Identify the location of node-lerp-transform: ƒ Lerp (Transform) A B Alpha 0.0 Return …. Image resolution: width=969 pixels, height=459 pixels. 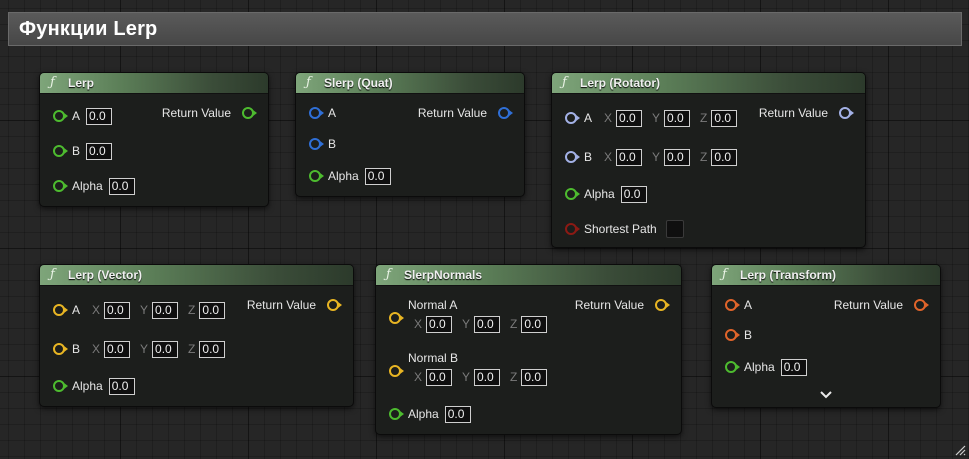
(826, 336).